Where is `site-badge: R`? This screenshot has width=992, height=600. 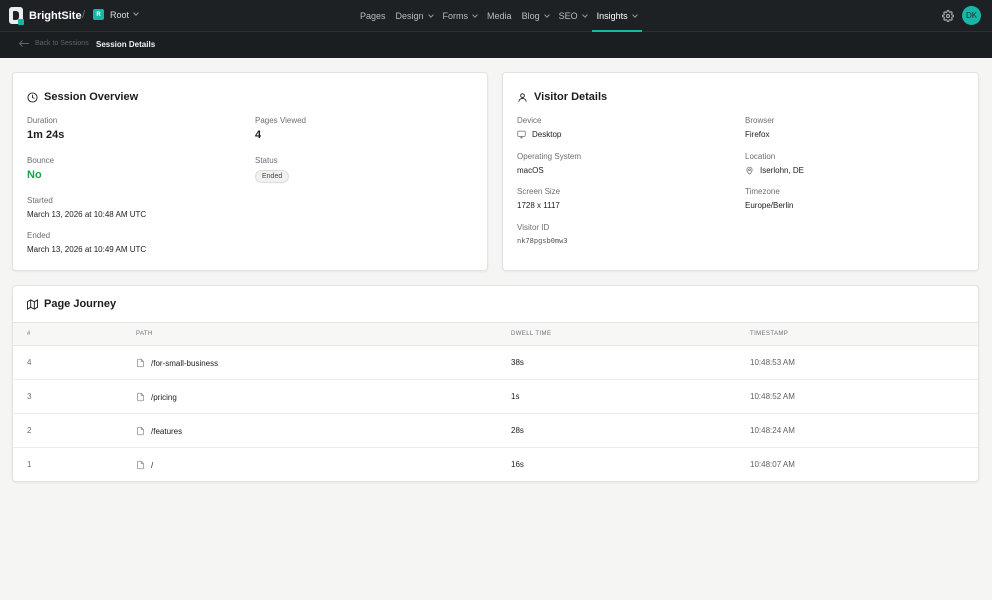 site-badge: R is located at coordinates (98, 14).